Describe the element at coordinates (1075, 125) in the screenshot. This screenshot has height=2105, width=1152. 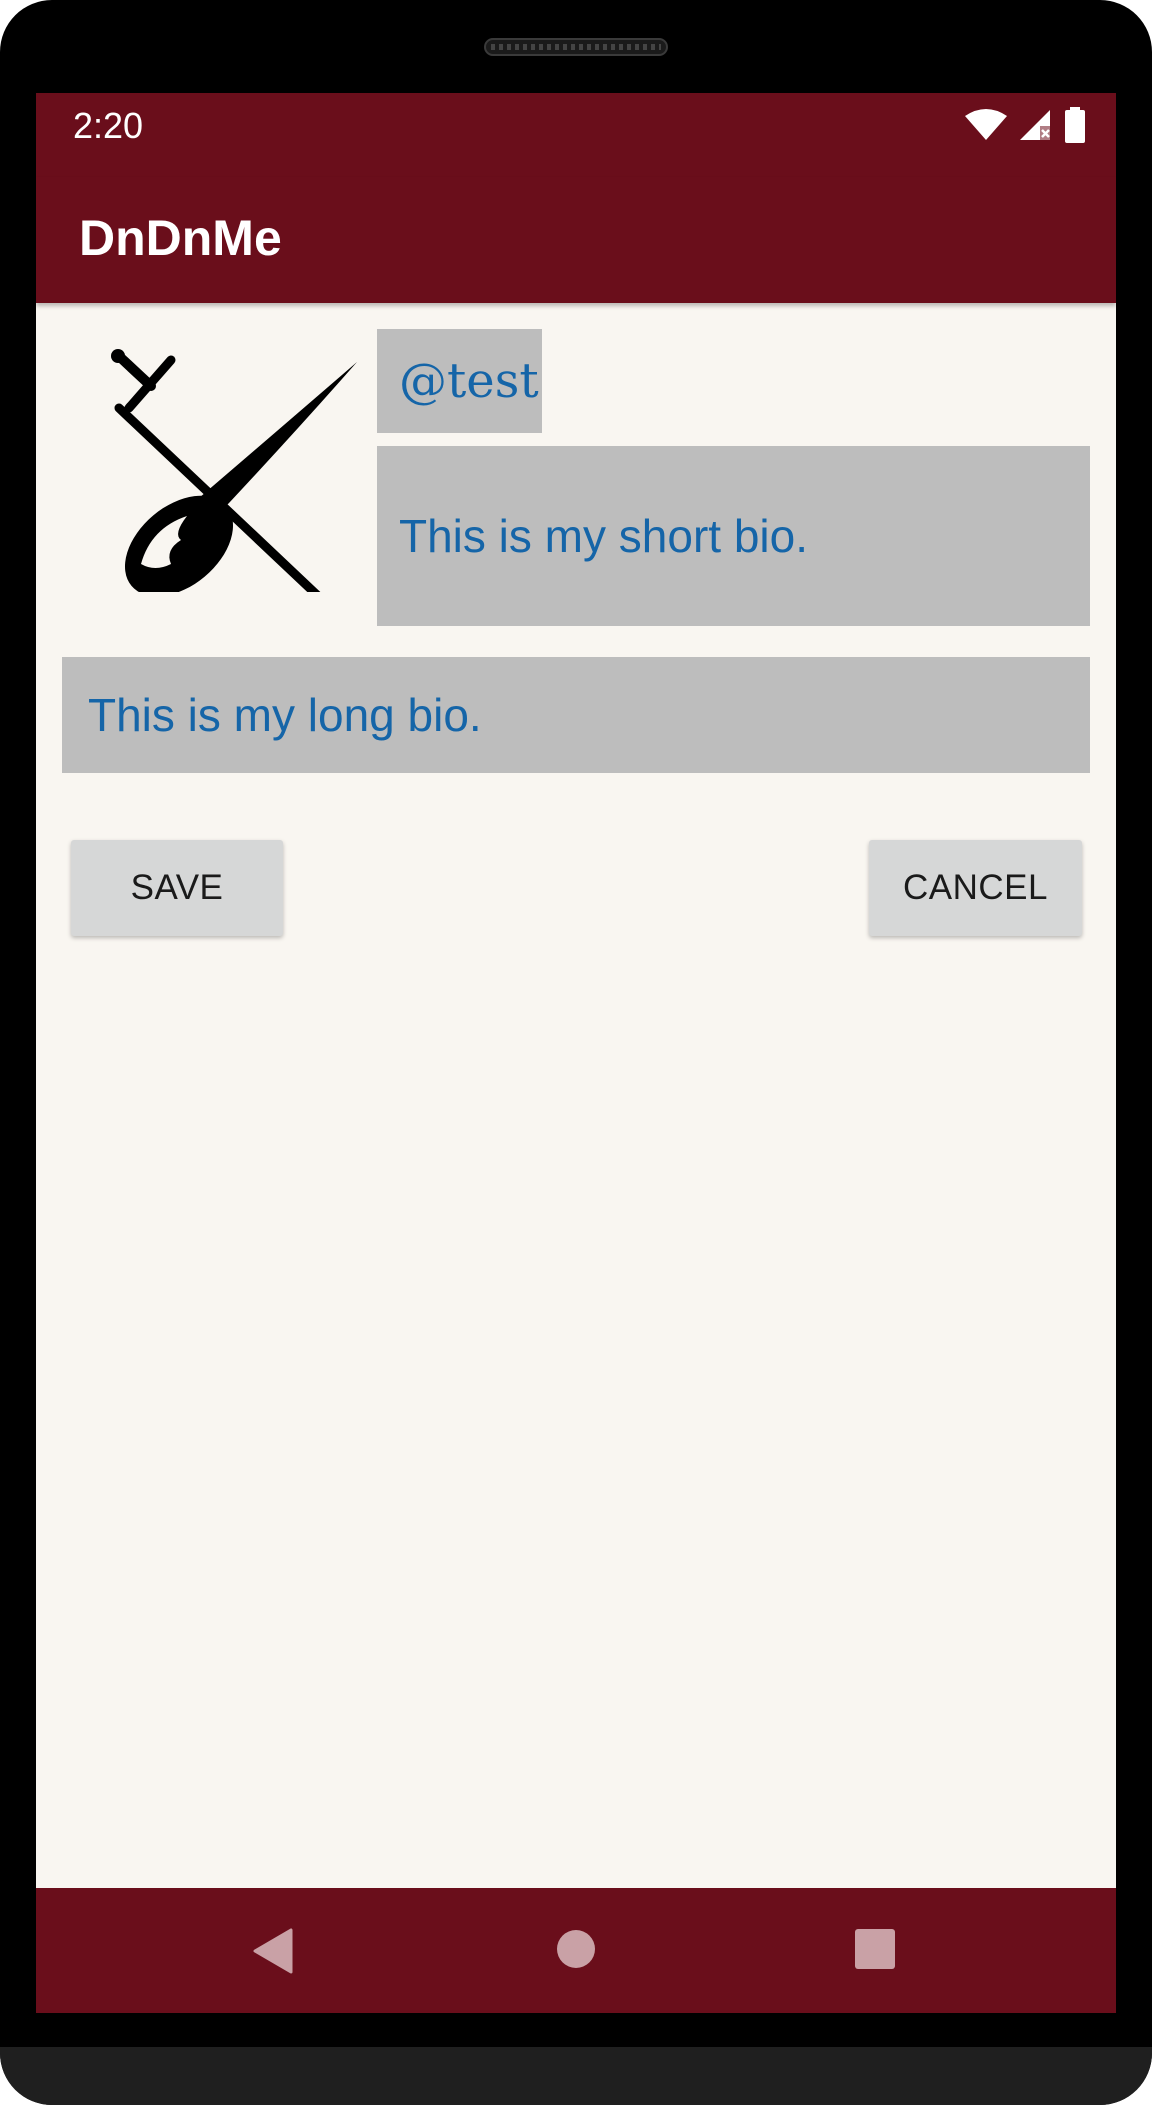
I see `battery-icon` at that location.